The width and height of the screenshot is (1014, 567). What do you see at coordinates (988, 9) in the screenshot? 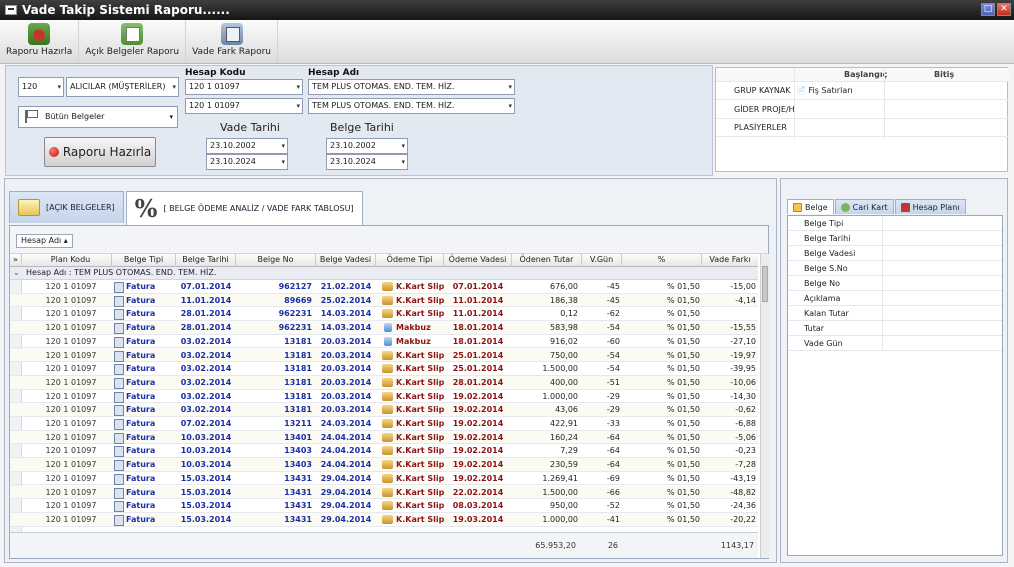
I see `maximize-button: □` at bounding box center [988, 9].